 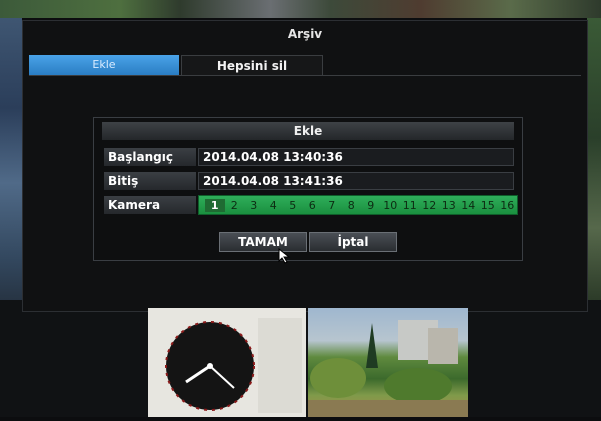 What do you see at coordinates (594, 168) in the screenshot?
I see `background-camera-strip-right` at bounding box center [594, 168].